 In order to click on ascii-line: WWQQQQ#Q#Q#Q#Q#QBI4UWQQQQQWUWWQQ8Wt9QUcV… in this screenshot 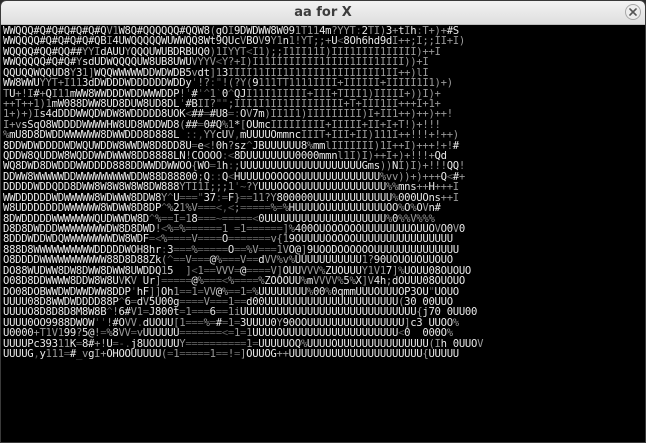, I will do `click(234, 41)`.